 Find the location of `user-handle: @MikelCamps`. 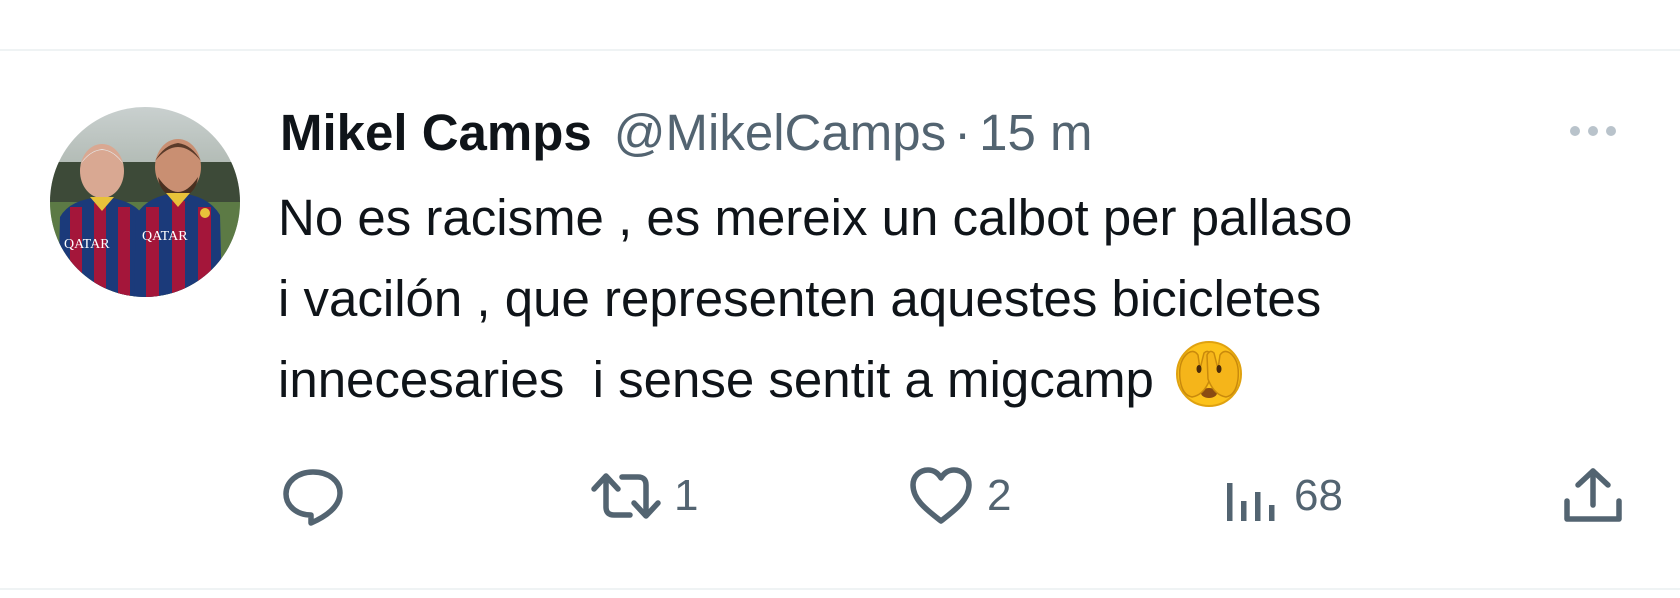

user-handle: @MikelCamps is located at coordinates (780, 132).